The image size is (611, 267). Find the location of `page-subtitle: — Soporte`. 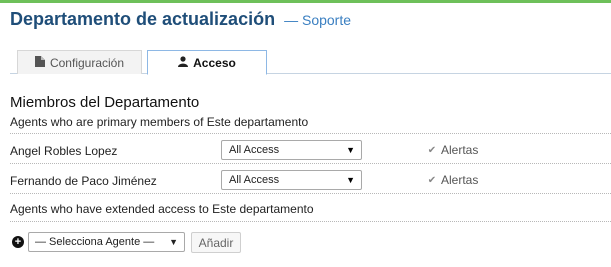

page-subtitle: — Soporte is located at coordinates (317, 20).